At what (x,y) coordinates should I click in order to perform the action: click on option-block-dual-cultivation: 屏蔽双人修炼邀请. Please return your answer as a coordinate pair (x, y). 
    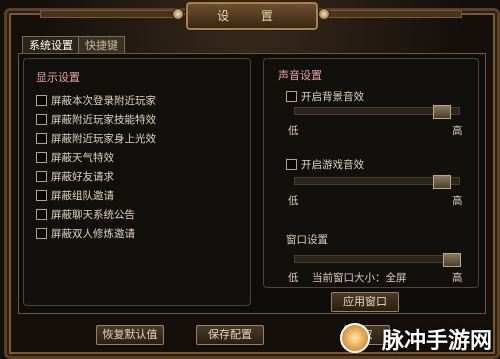
    Looking at the image, I should click on (85, 233).